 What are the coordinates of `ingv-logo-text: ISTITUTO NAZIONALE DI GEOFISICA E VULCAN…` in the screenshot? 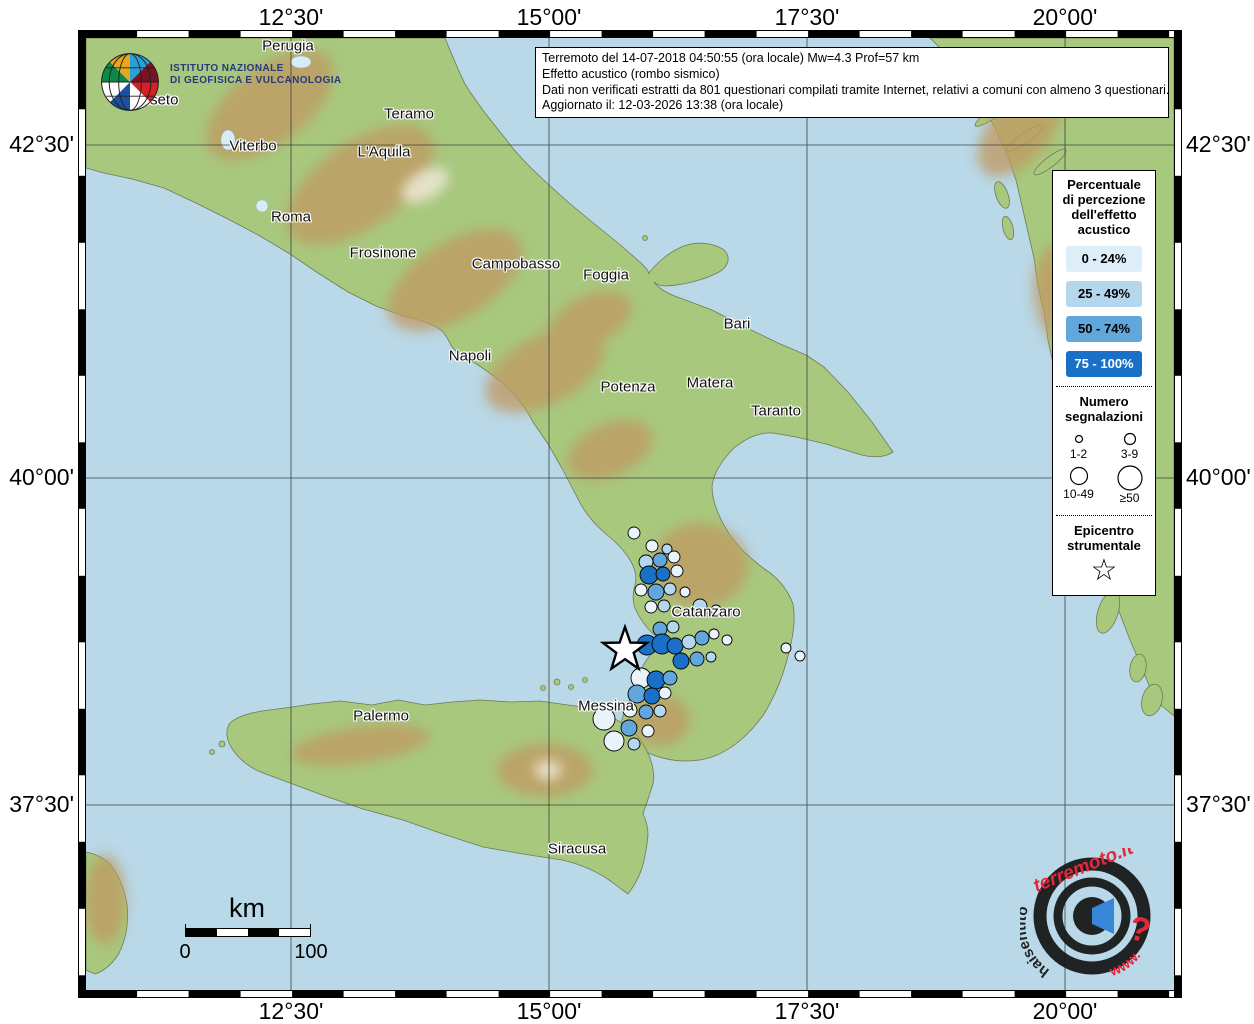 It's located at (256, 75).